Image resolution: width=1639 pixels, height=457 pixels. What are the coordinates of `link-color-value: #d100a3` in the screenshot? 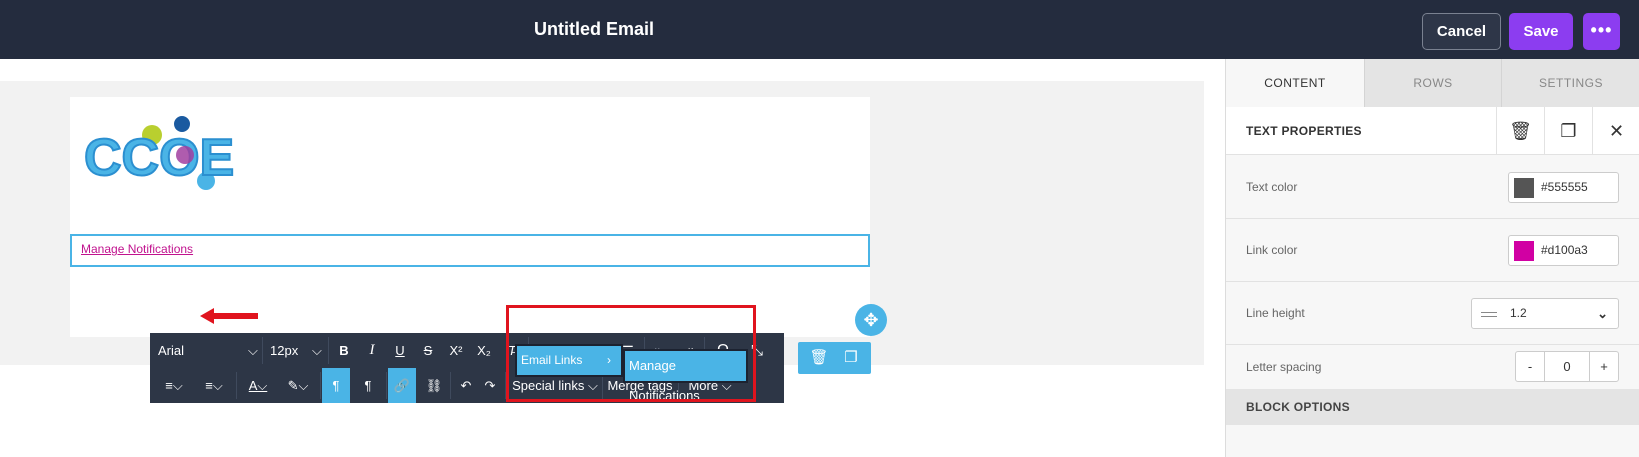 It's located at (1564, 250).